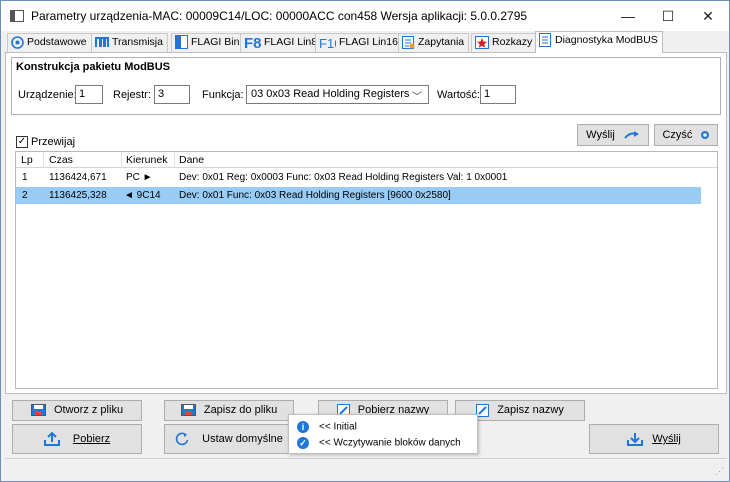 Image resolution: width=730 pixels, height=482 pixels. I want to click on tab-label: Rozkazy, so click(512, 42).